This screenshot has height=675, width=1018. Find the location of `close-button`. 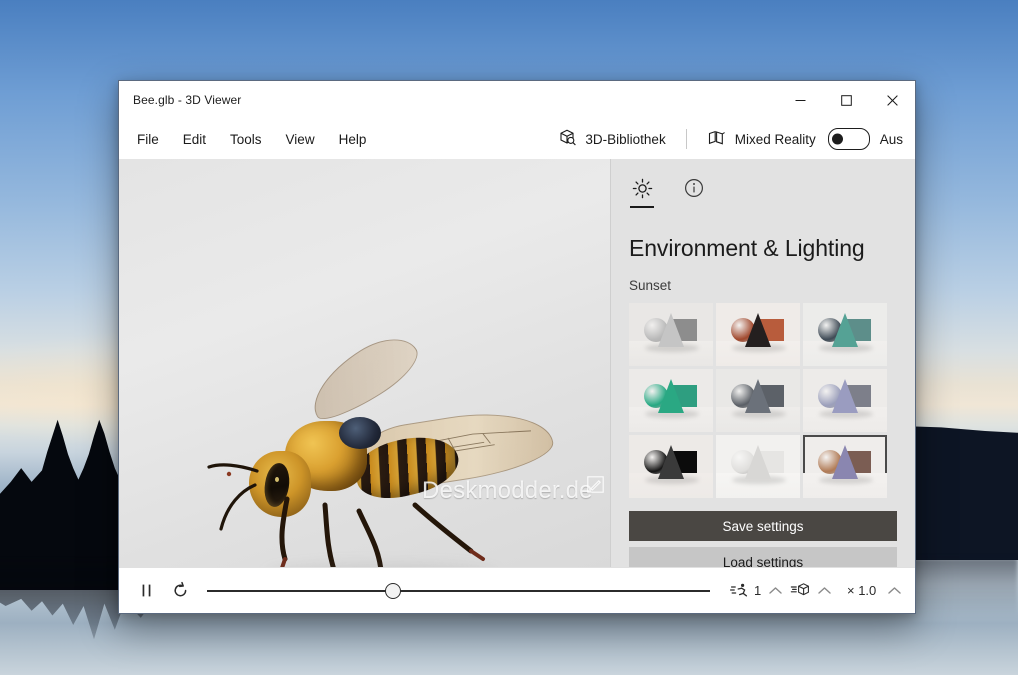

close-button is located at coordinates (892, 100).